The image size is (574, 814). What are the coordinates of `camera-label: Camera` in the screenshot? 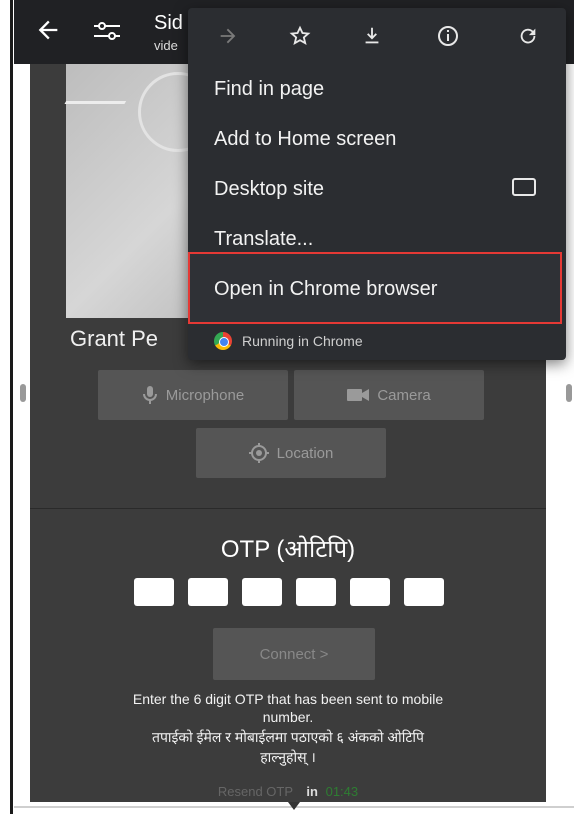 It's located at (404, 395).